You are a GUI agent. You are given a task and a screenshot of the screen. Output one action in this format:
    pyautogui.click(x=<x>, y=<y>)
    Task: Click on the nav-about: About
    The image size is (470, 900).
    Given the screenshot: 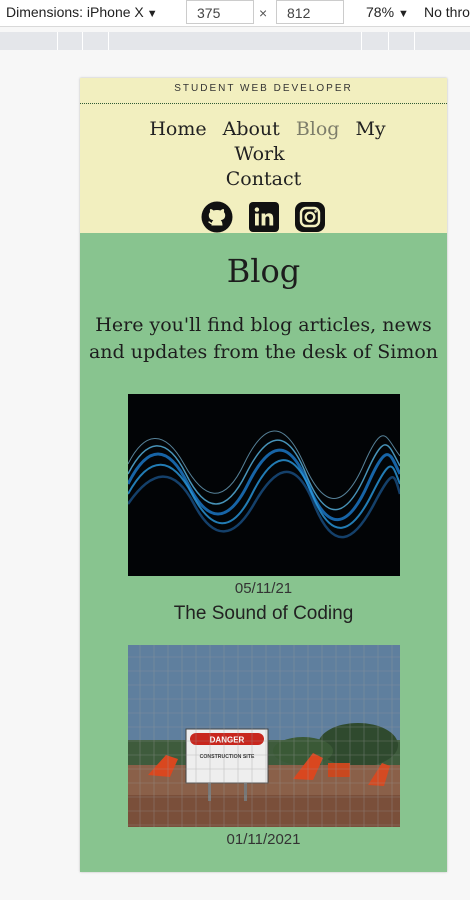 What is the action you would take?
    pyautogui.click(x=251, y=129)
    